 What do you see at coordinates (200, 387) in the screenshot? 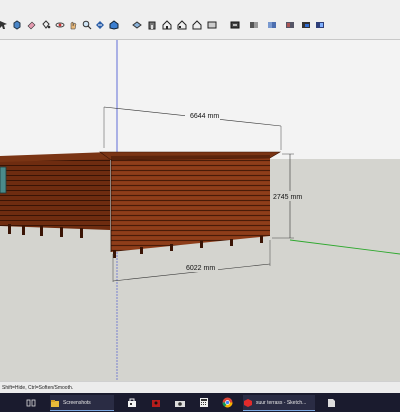
I see `status-bar: Shift=Hide, Ctrl=Soften/Smooth.` at bounding box center [200, 387].